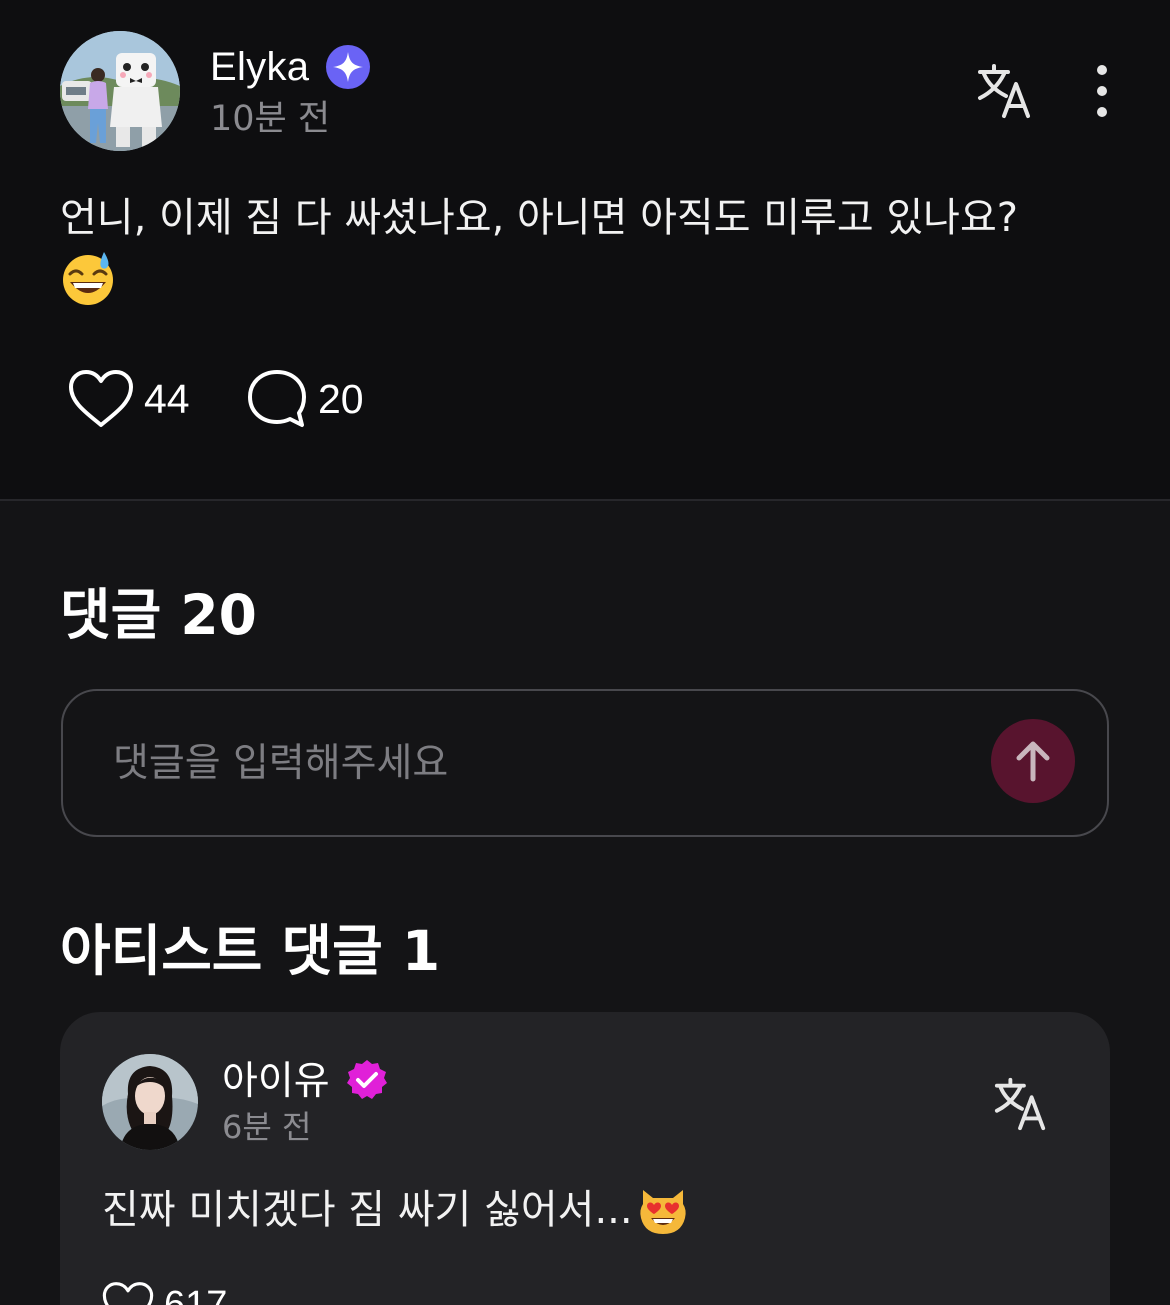 The image size is (1170, 1305). What do you see at coordinates (259, 67) in the screenshot?
I see `author-name: Elyka` at bounding box center [259, 67].